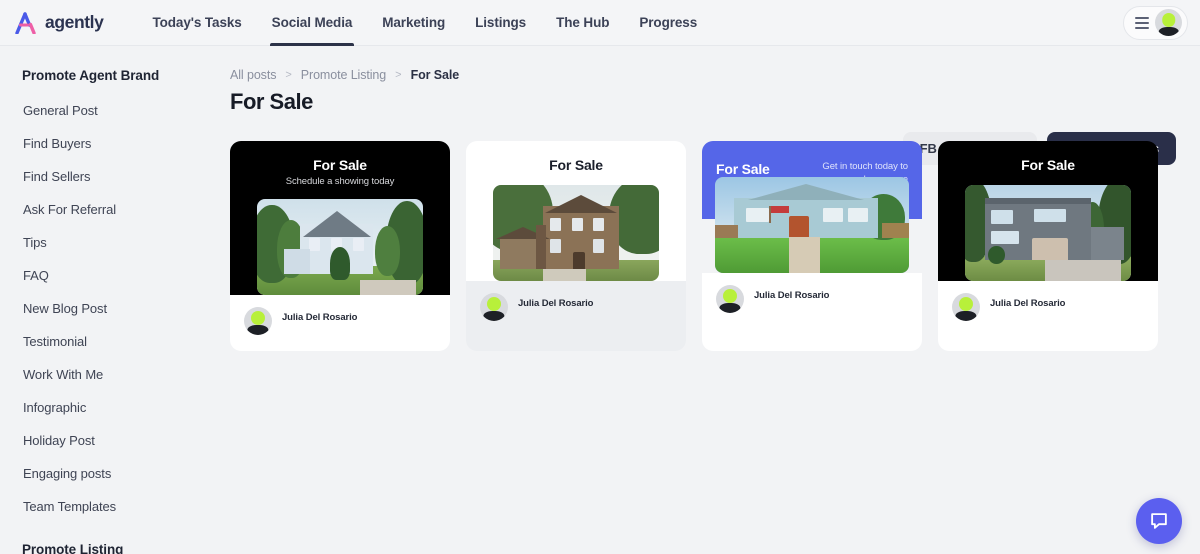  I want to click on brand-logo: agently, so click(59, 23).